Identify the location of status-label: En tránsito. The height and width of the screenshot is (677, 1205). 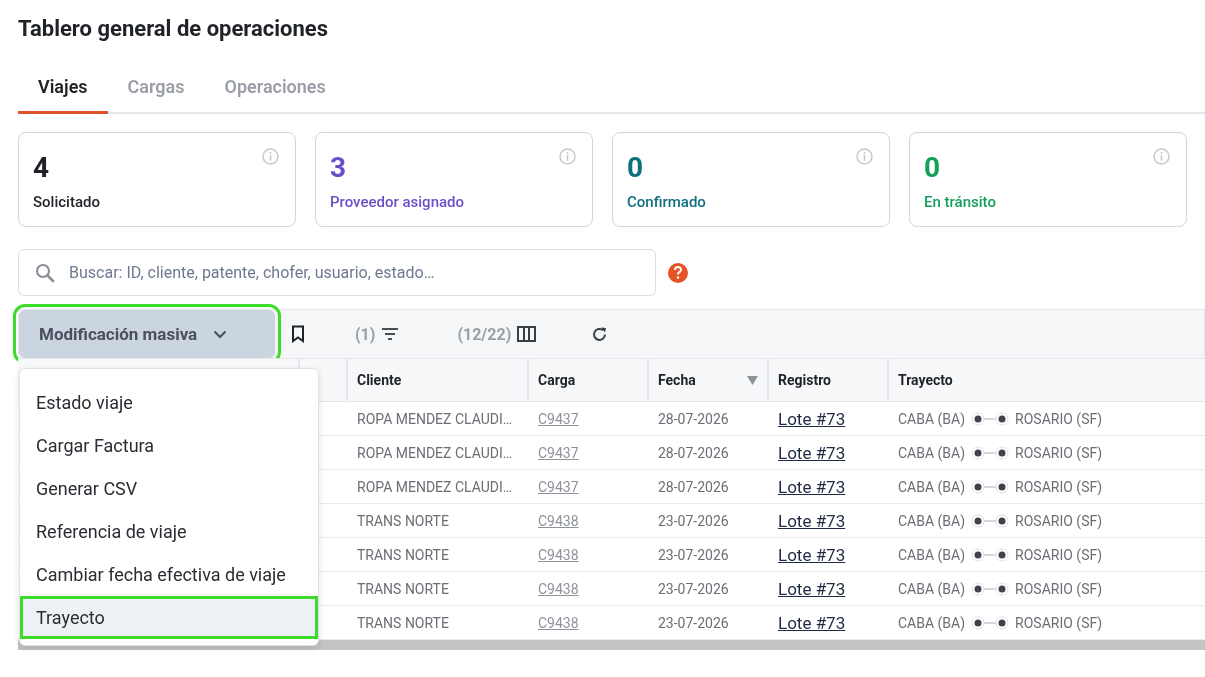
(960, 202).